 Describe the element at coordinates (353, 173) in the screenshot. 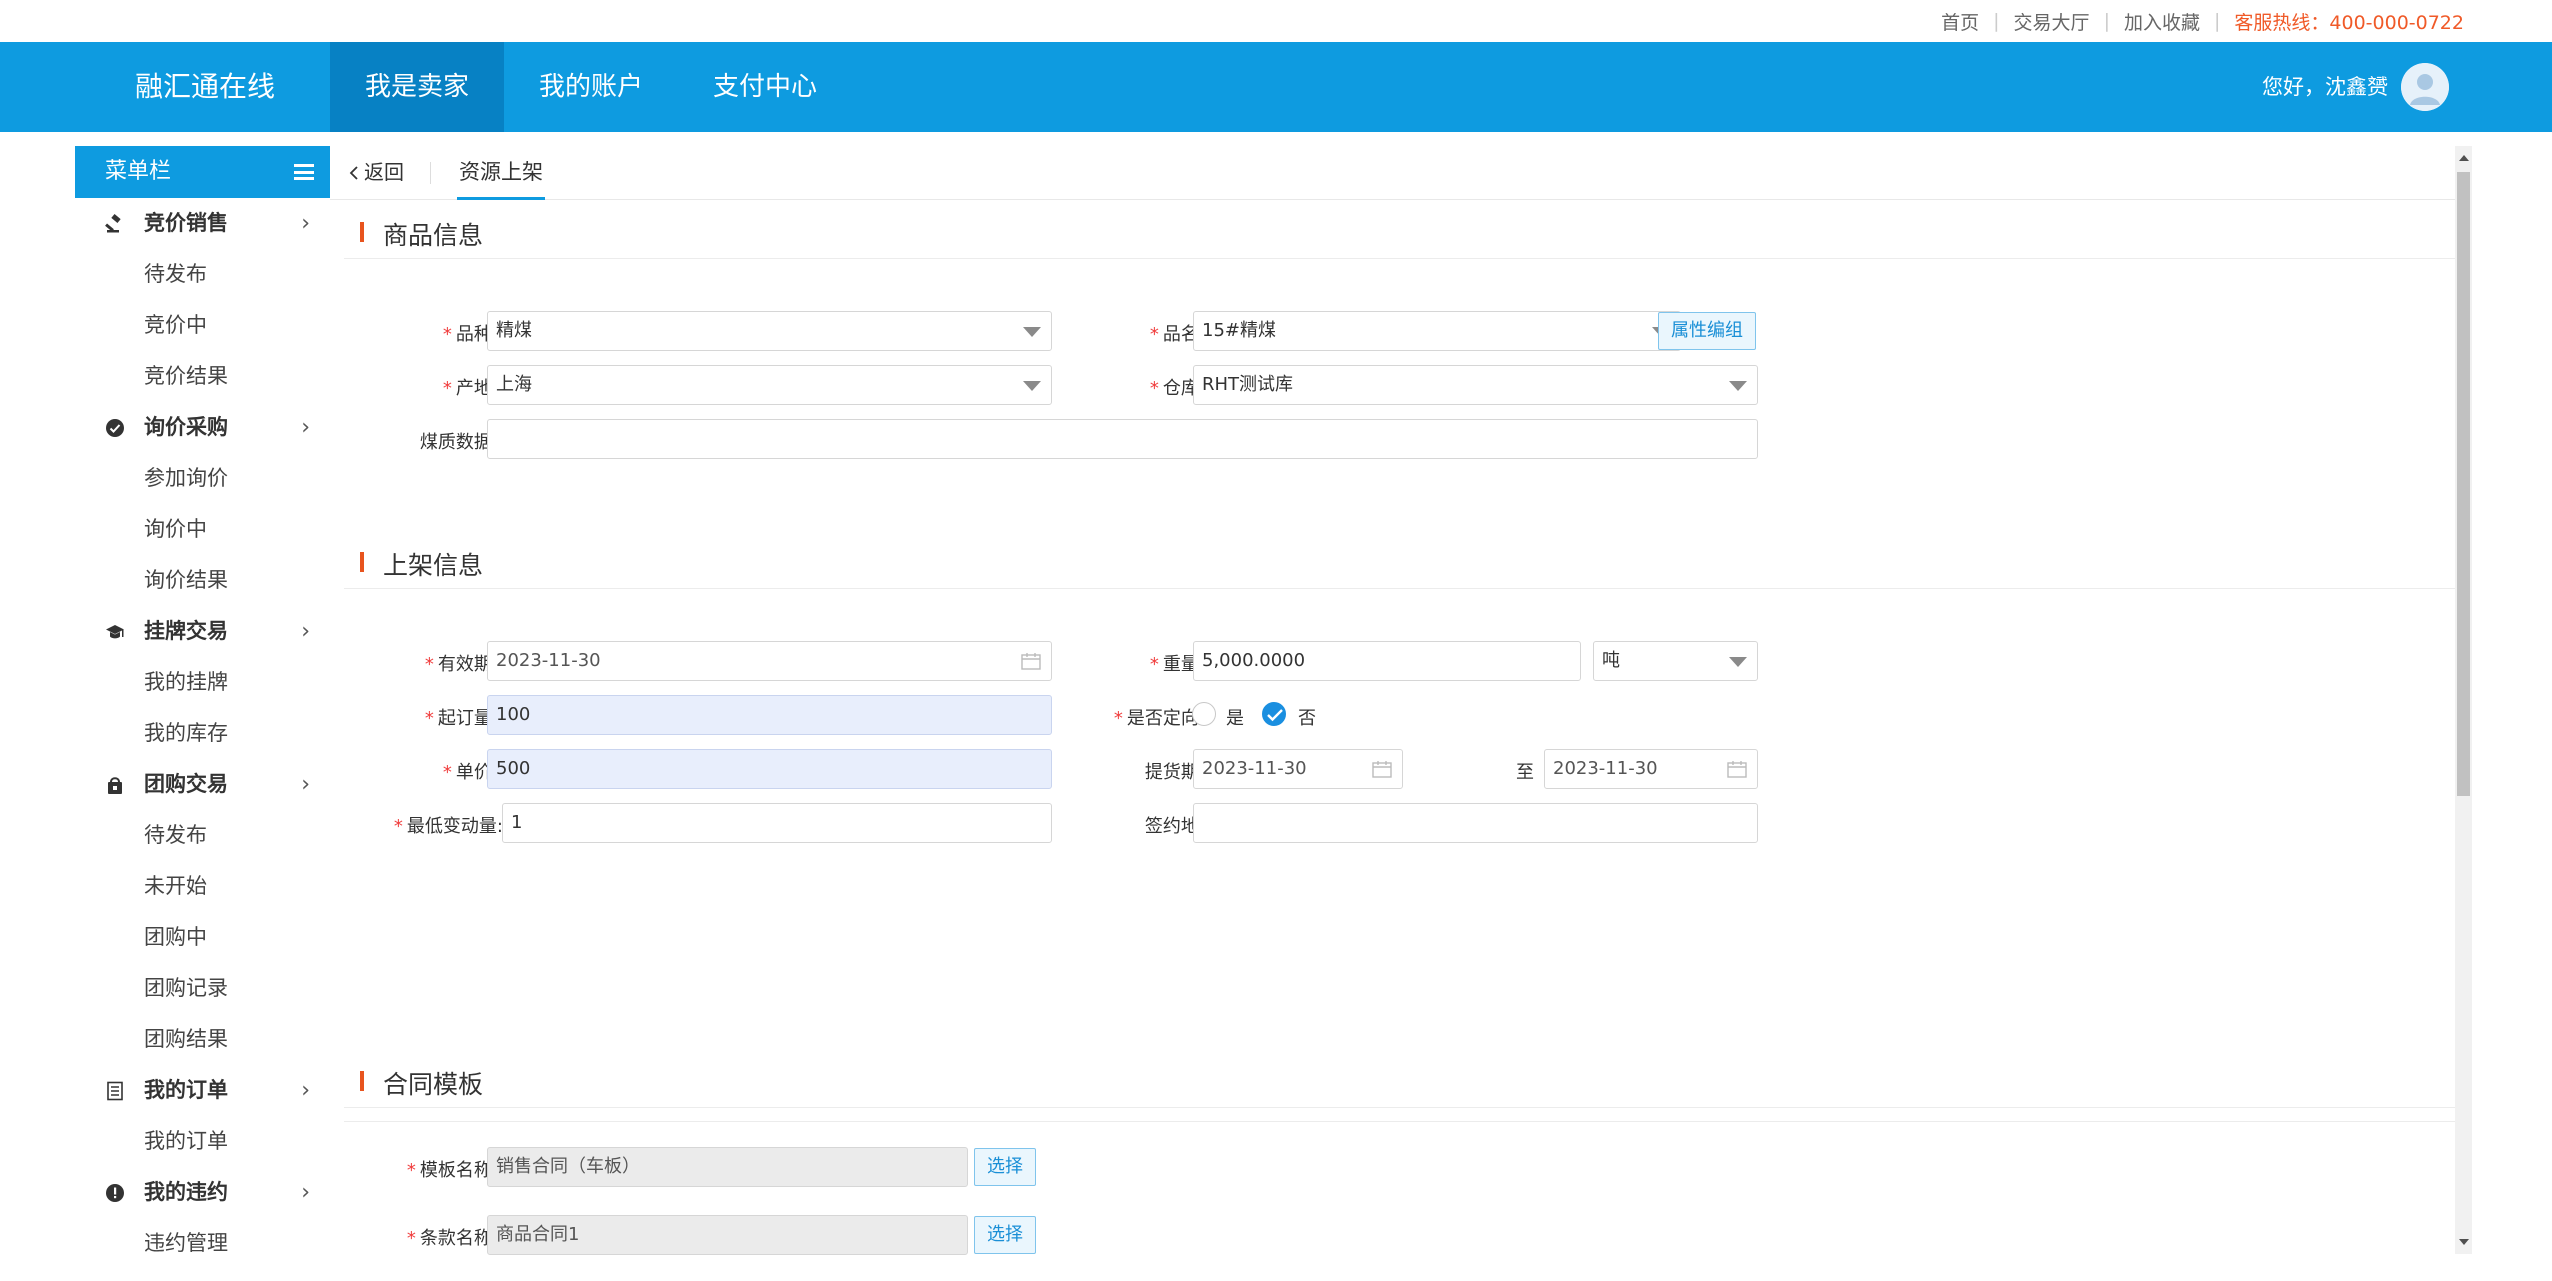

I see `chevron-left-icon` at that location.